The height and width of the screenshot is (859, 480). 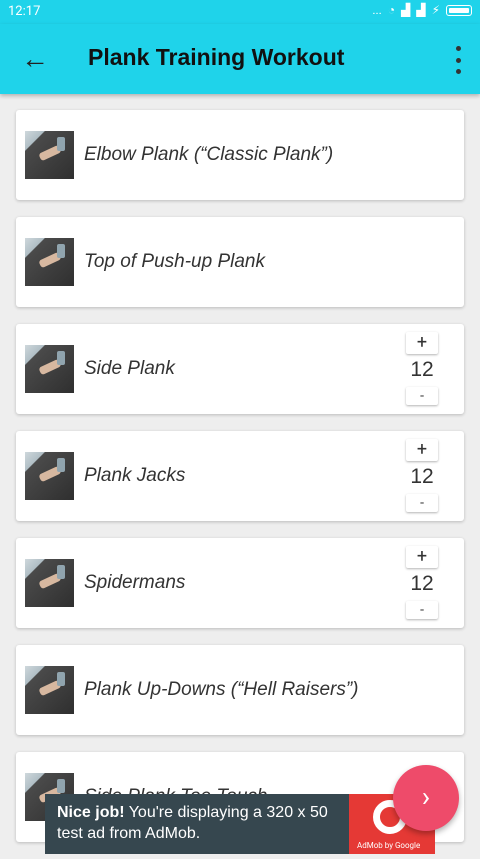 What do you see at coordinates (135, 475) in the screenshot?
I see `exercise-name: Plank Jacks` at bounding box center [135, 475].